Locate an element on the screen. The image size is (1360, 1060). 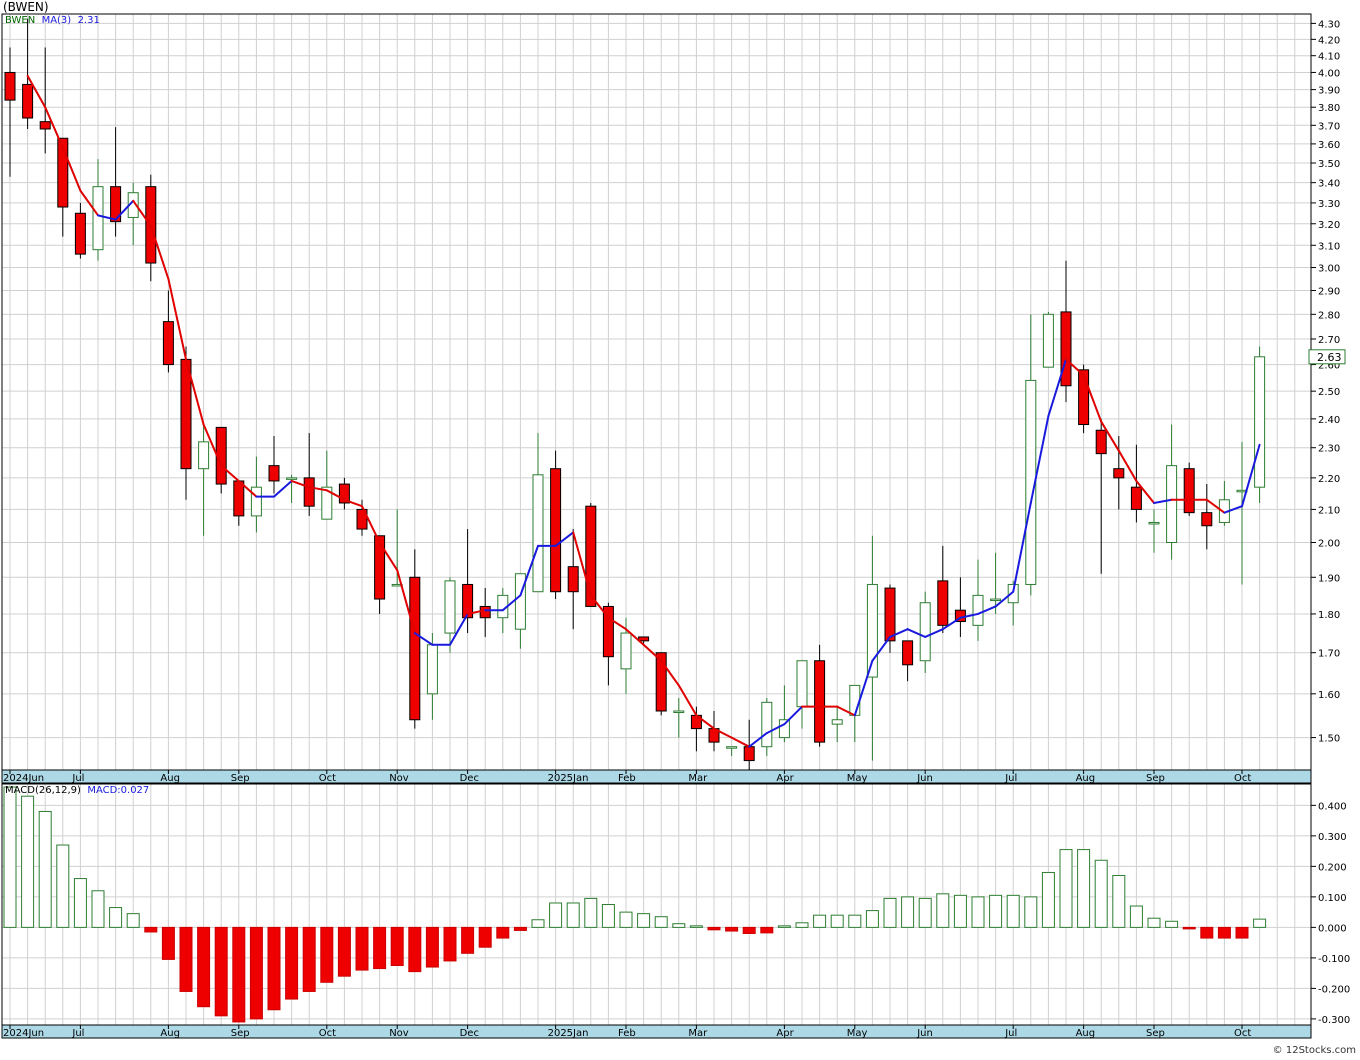
legend-symbol: BWEN is located at coordinates (20, 20).